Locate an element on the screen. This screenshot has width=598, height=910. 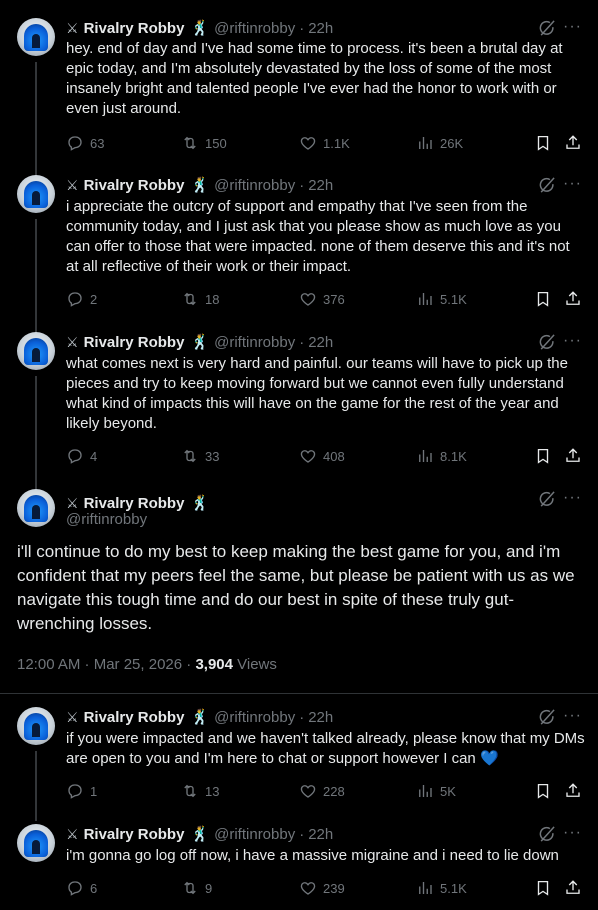
reply-icon is located at coordinates (75, 143).